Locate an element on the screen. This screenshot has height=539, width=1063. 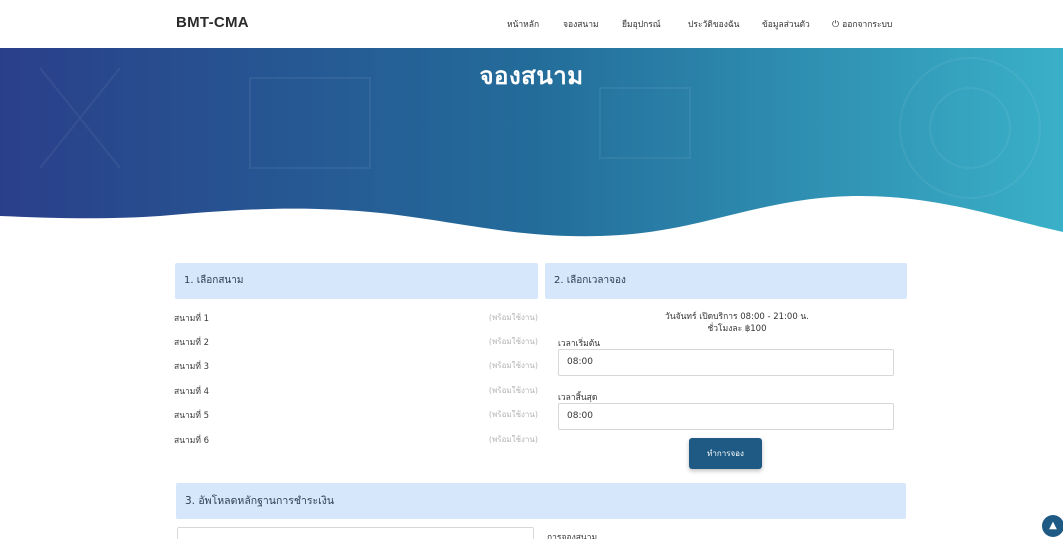
field-name: สนามที่ 1 is located at coordinates (191, 318).